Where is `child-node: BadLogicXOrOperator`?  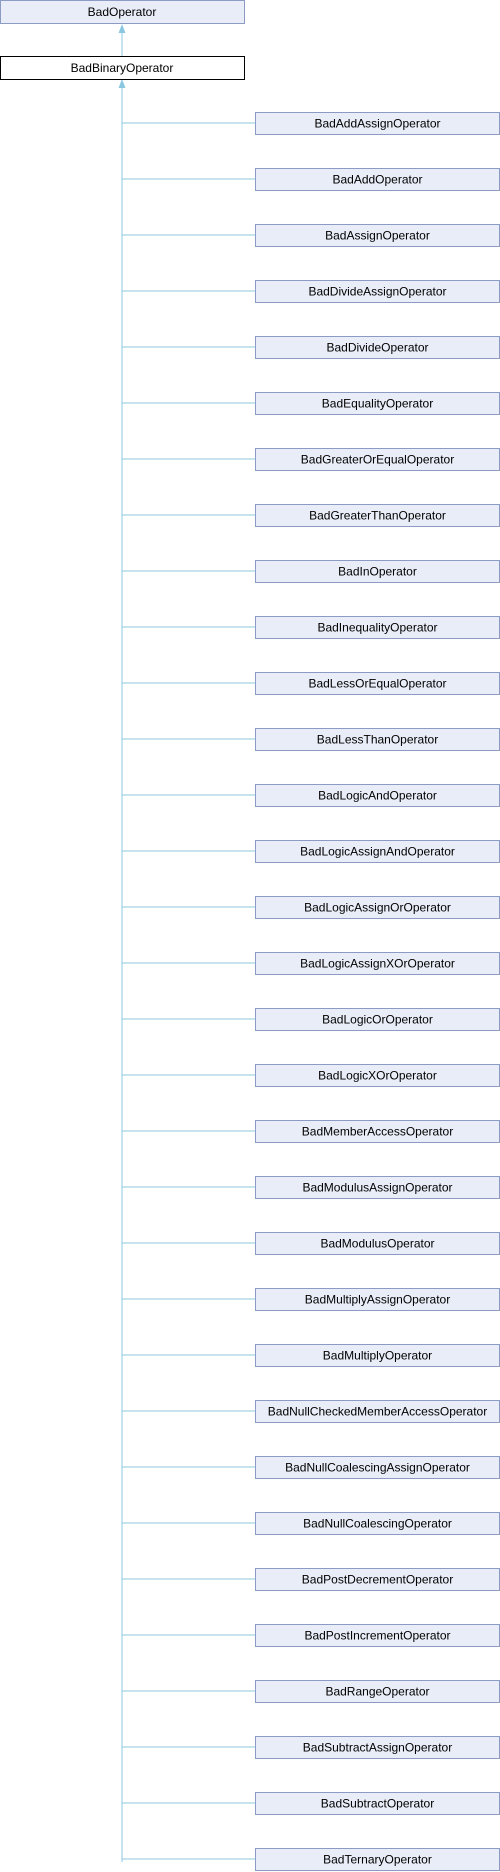 child-node: BadLogicXOrOperator is located at coordinates (377, 1075).